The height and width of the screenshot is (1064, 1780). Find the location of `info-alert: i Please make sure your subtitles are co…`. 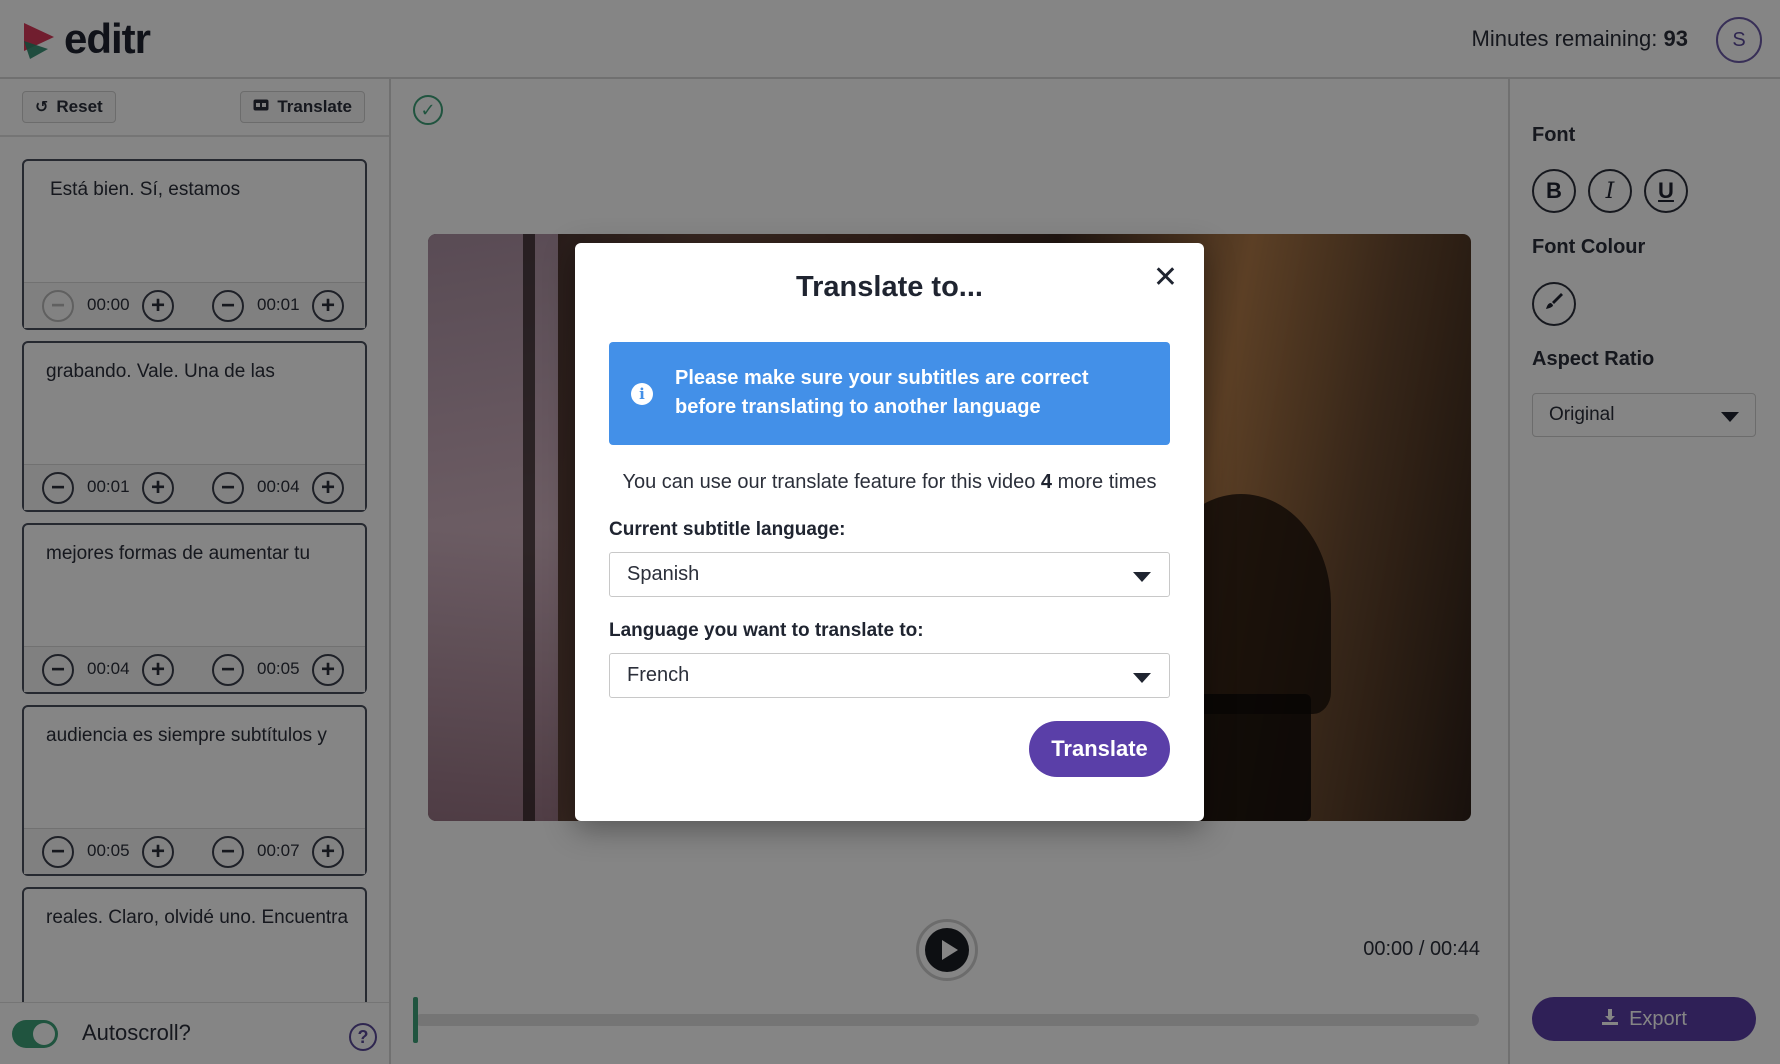

info-alert: i Please make sure your subtitles are co… is located at coordinates (889, 393).